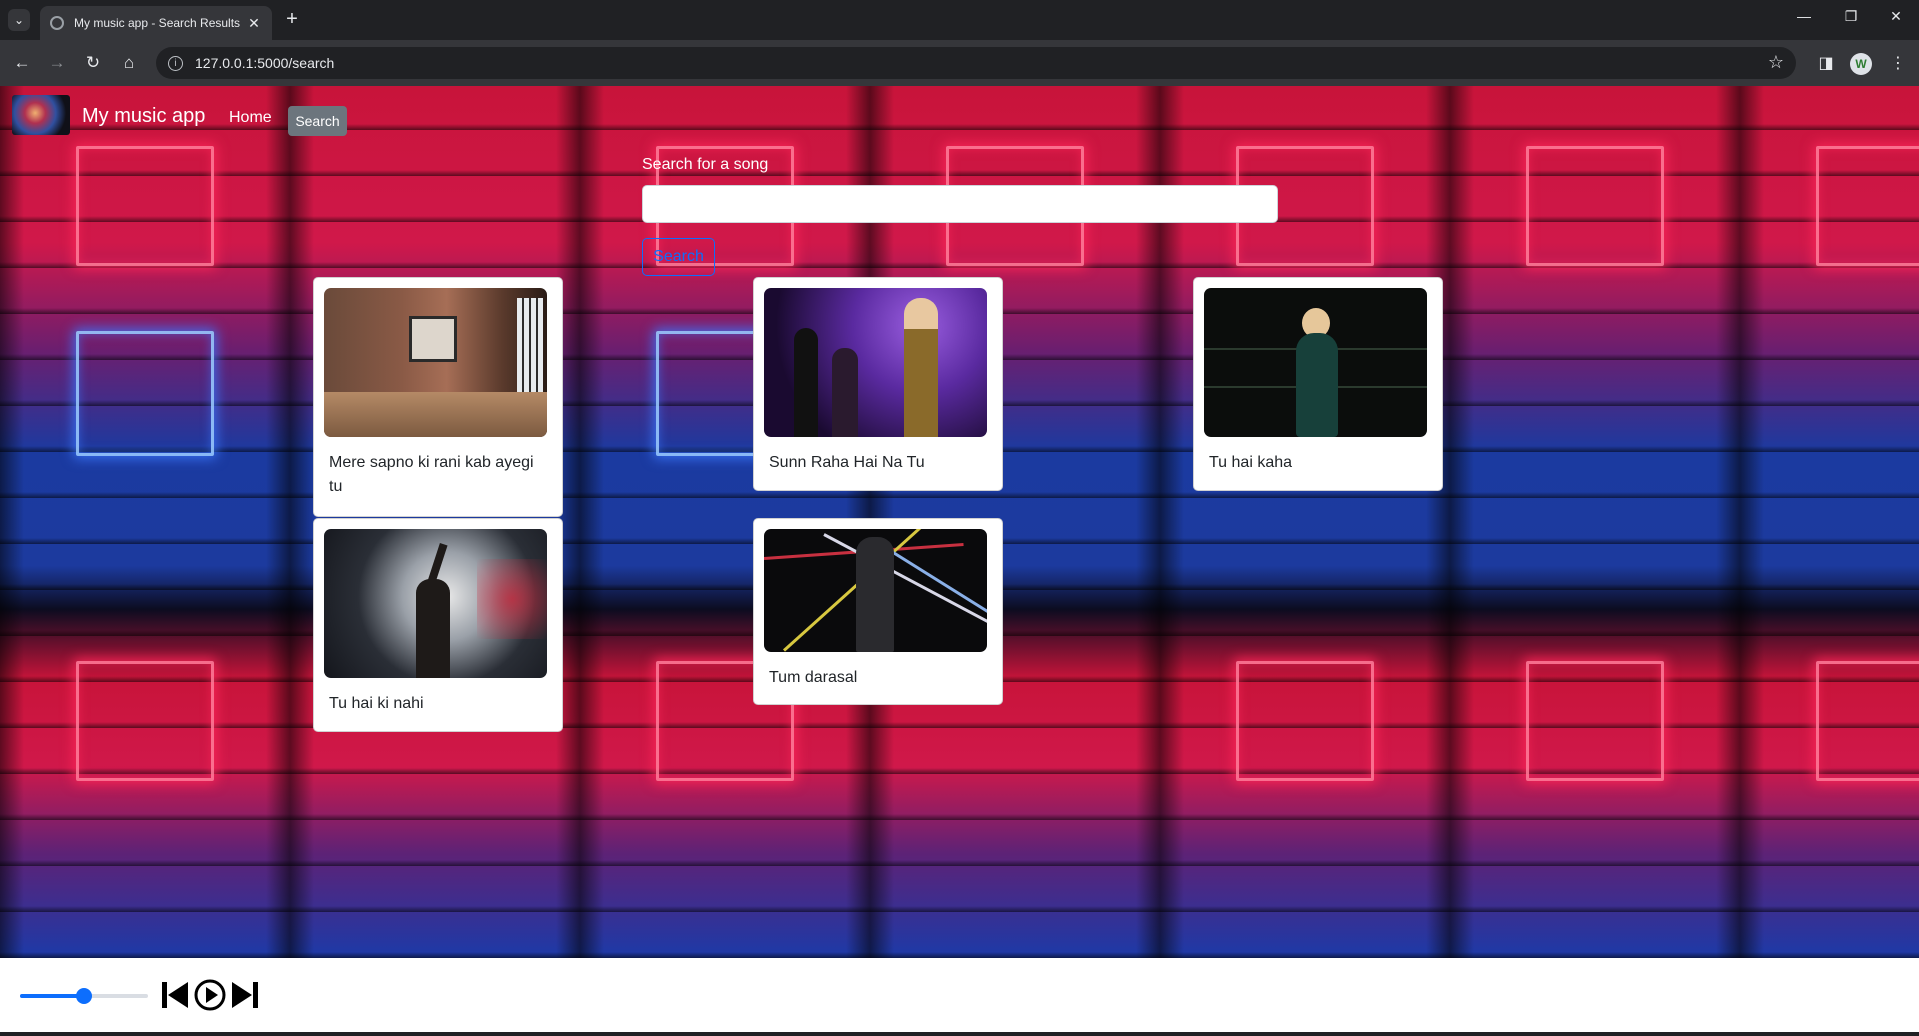 The height and width of the screenshot is (1036, 1919). What do you see at coordinates (678, 257) in the screenshot?
I see `search-submit-button: Search` at bounding box center [678, 257].